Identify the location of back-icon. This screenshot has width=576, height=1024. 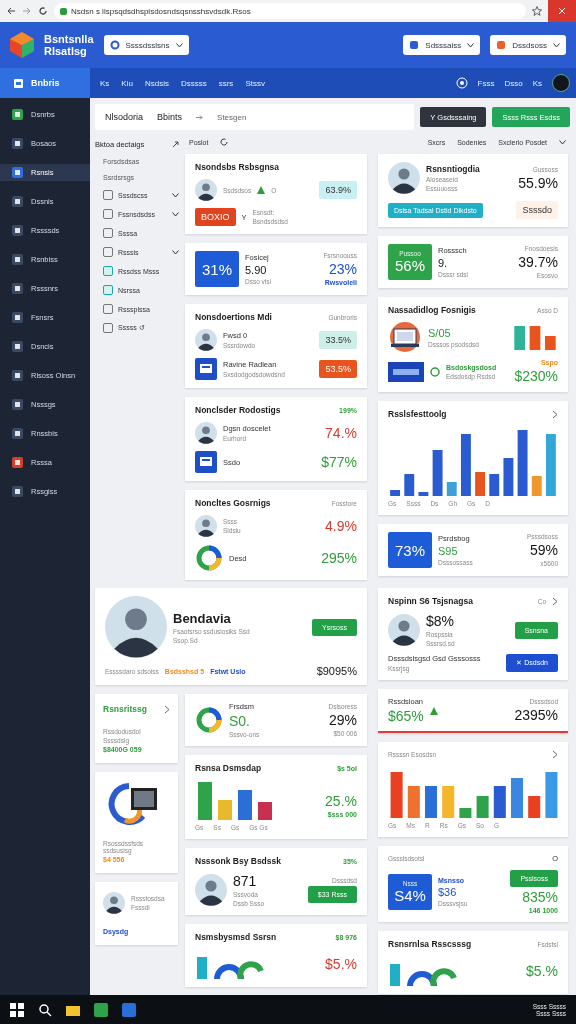
(11, 11).